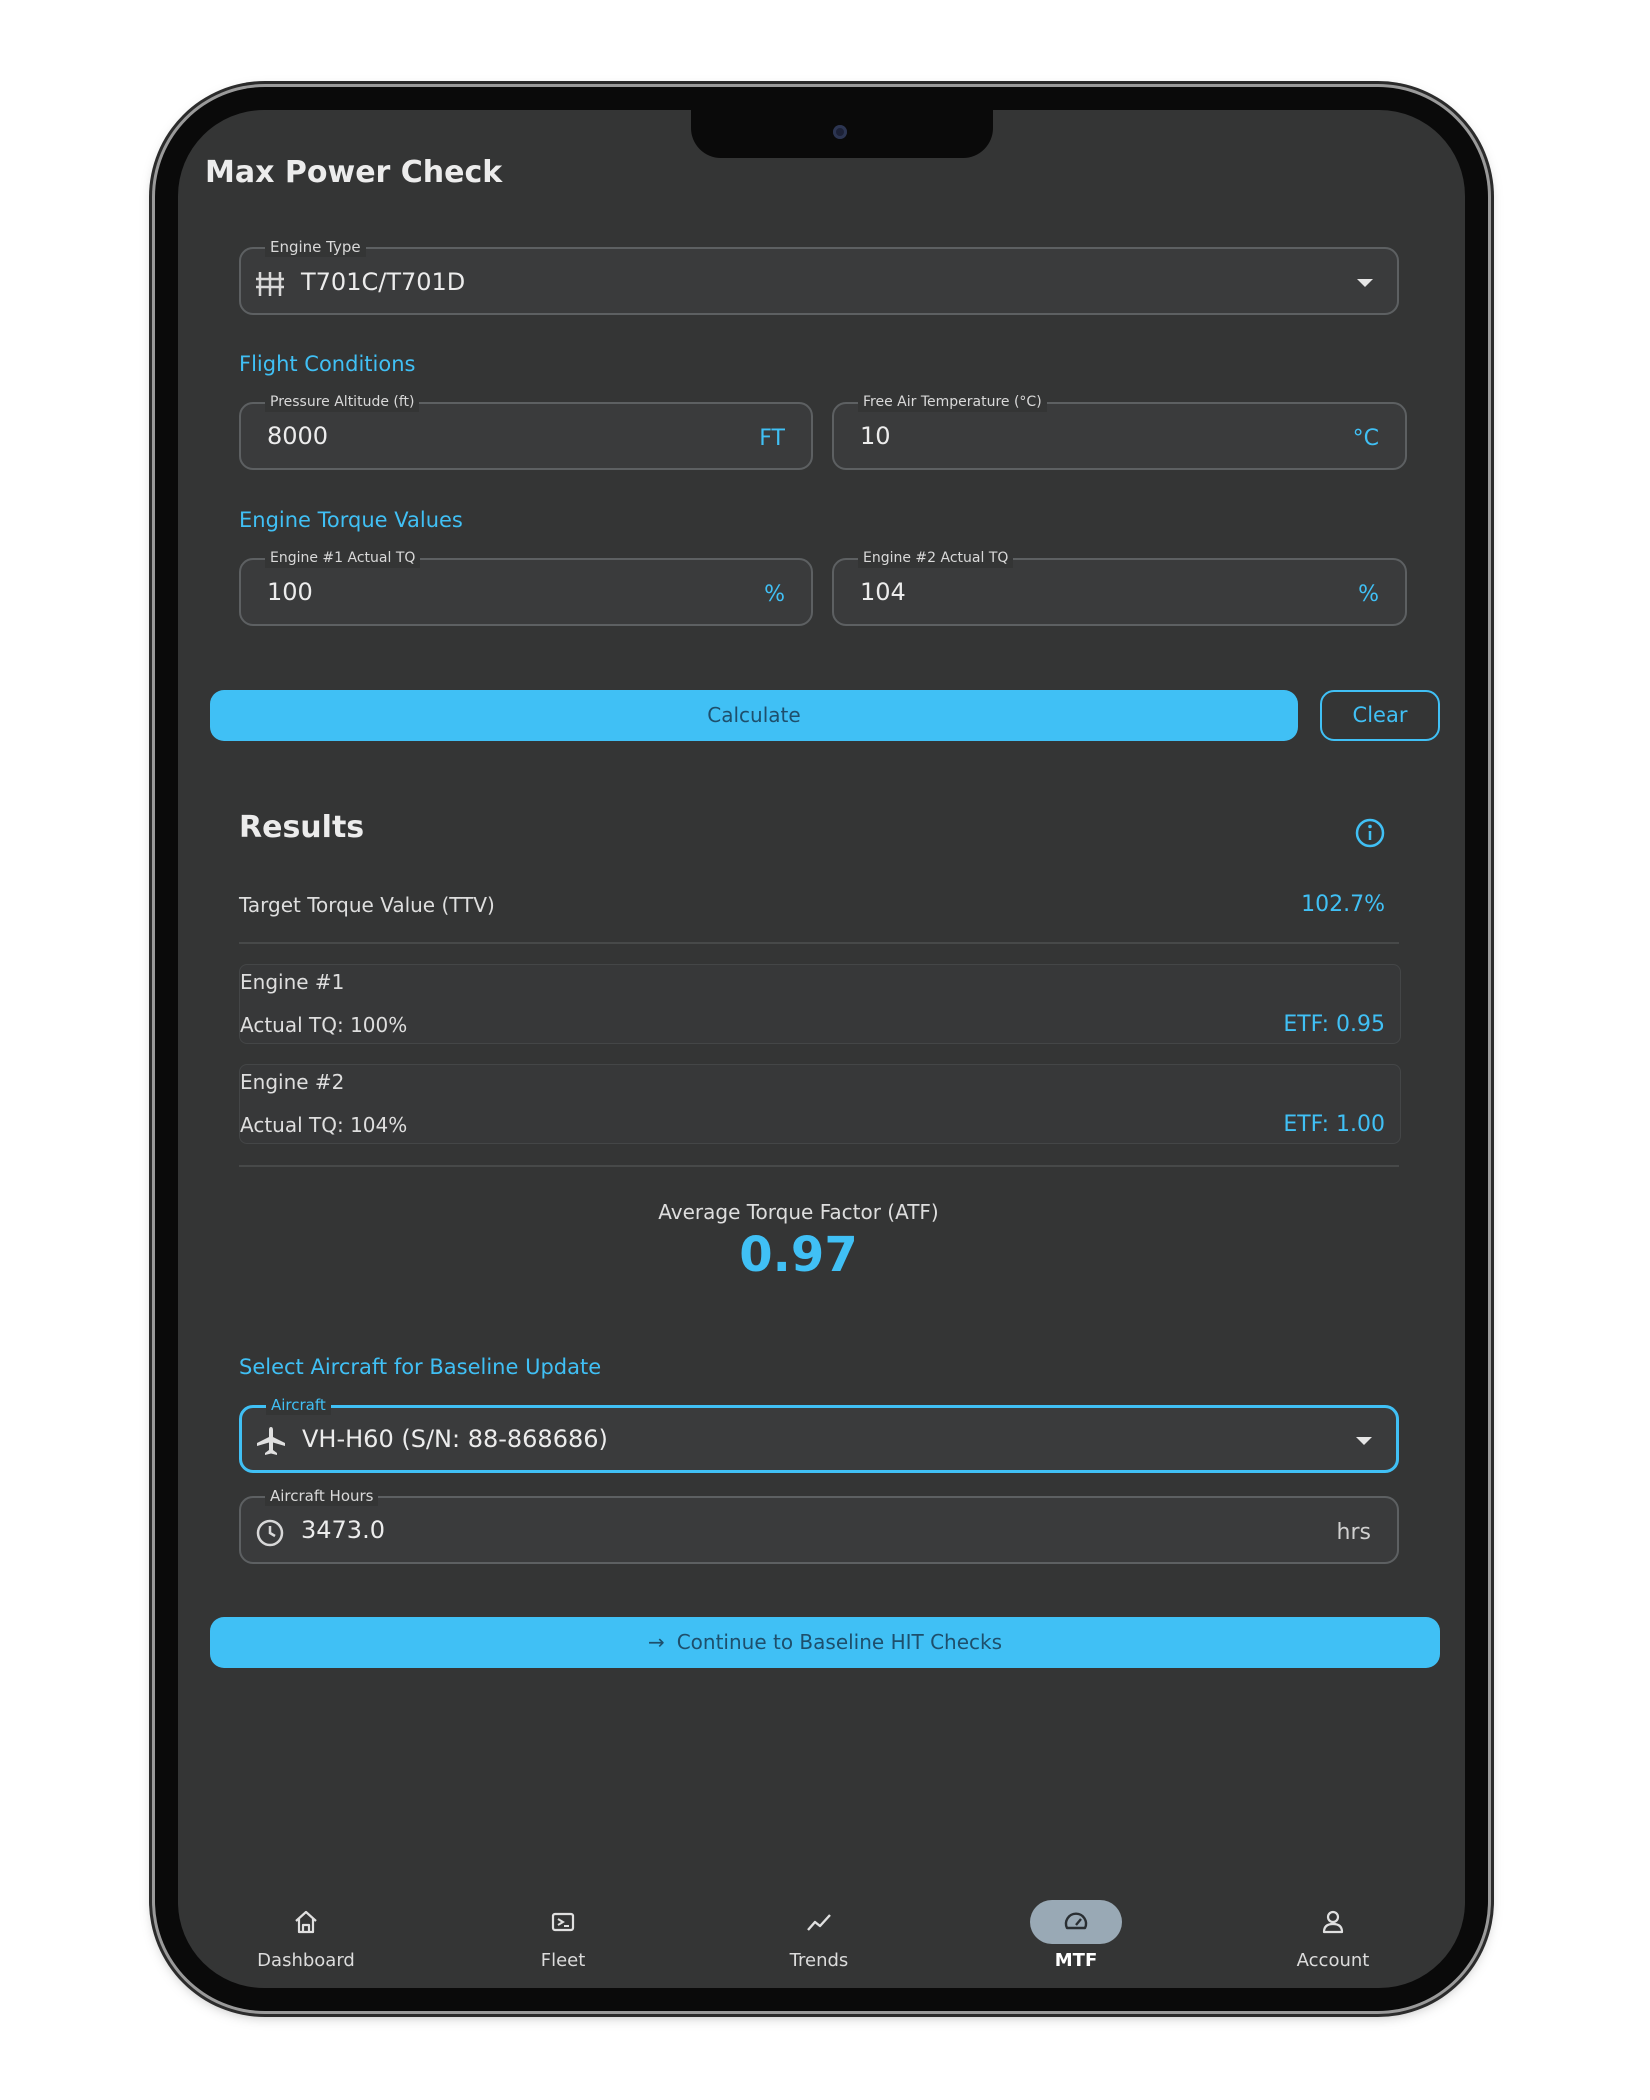 This screenshot has height=2100, width=1650. Describe the element at coordinates (302, 827) in the screenshot. I see `results-title: Results` at that location.